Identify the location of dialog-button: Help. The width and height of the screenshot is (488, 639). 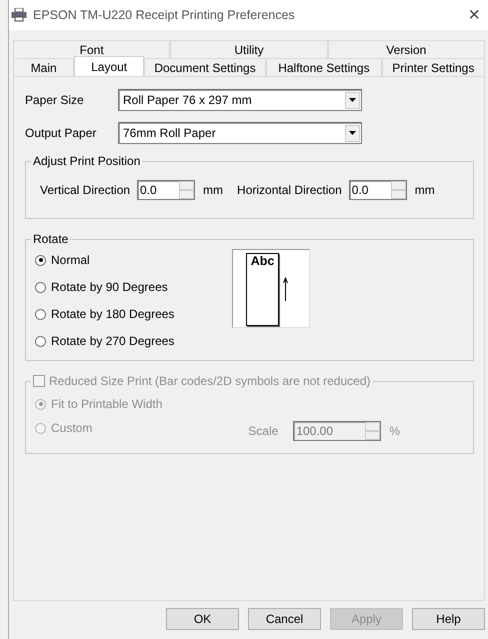
(448, 619).